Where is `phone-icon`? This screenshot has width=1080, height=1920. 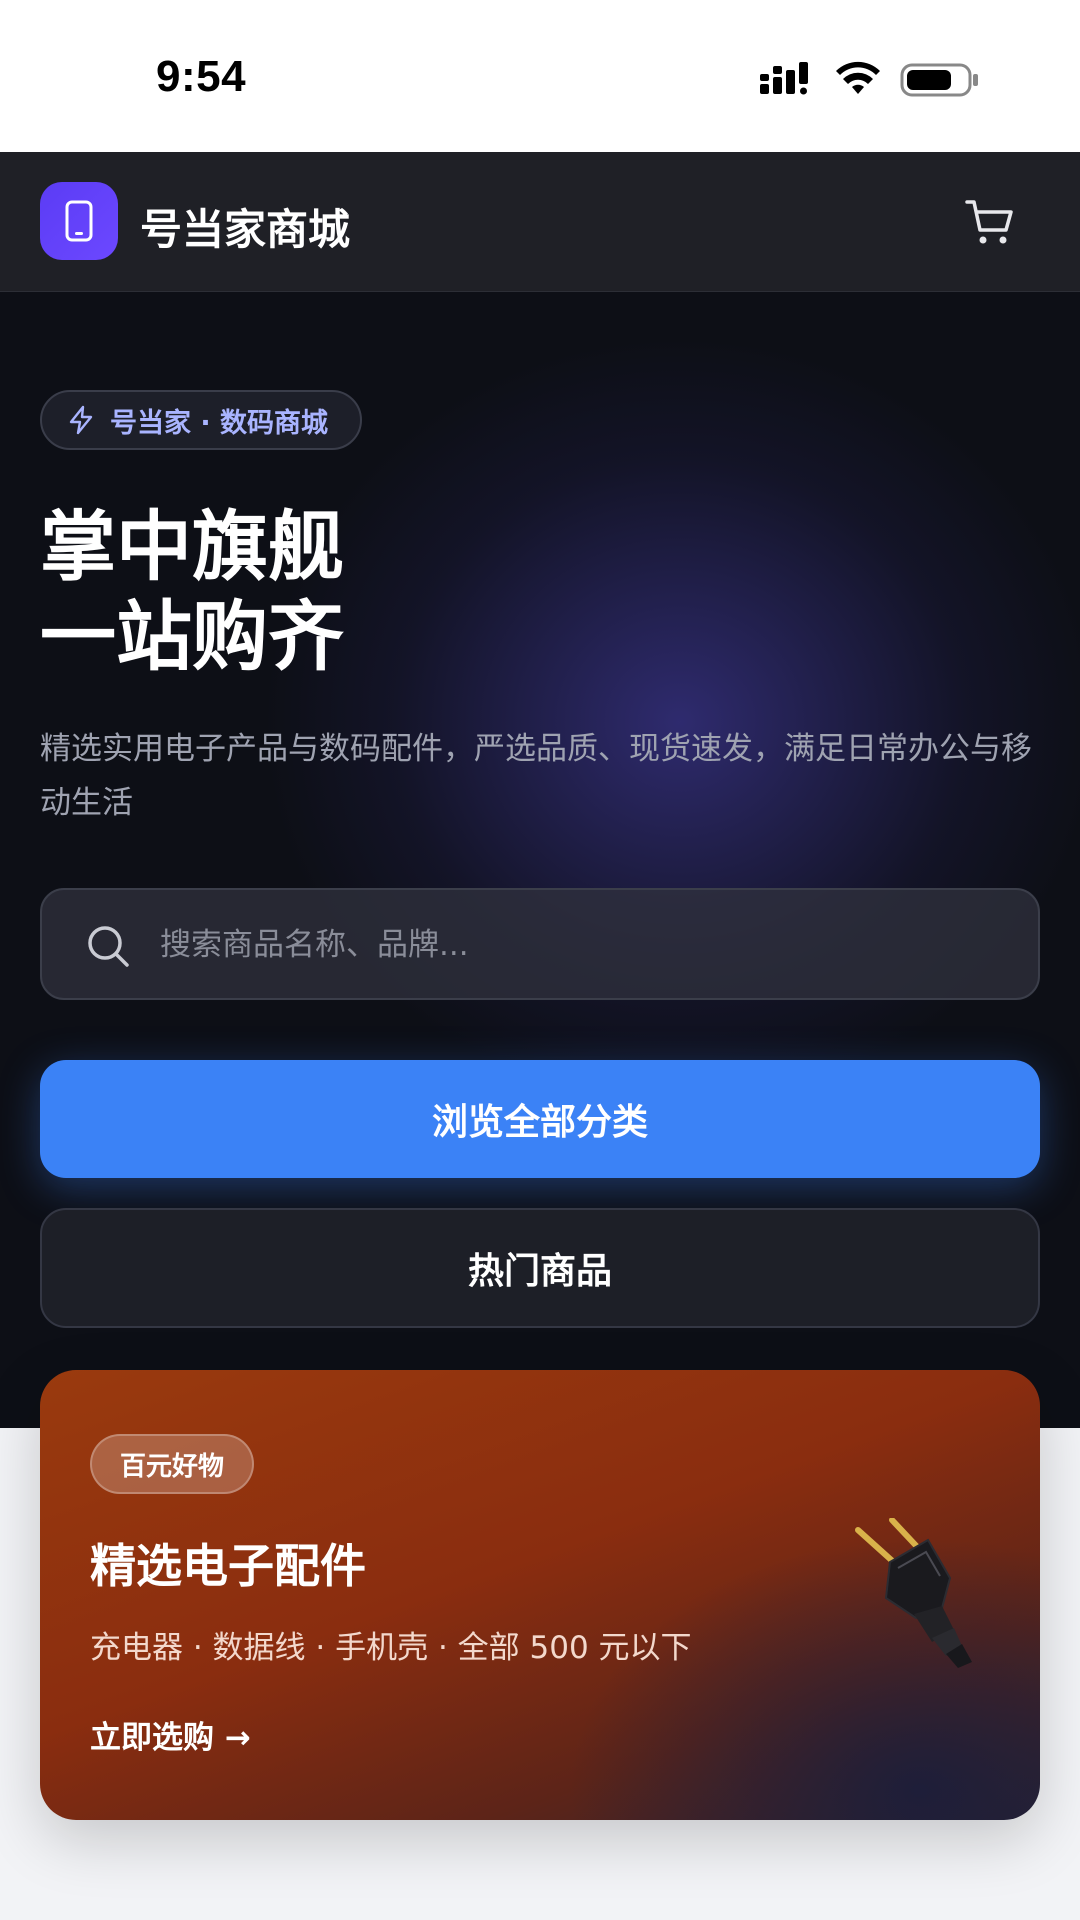
phone-icon is located at coordinates (79, 221).